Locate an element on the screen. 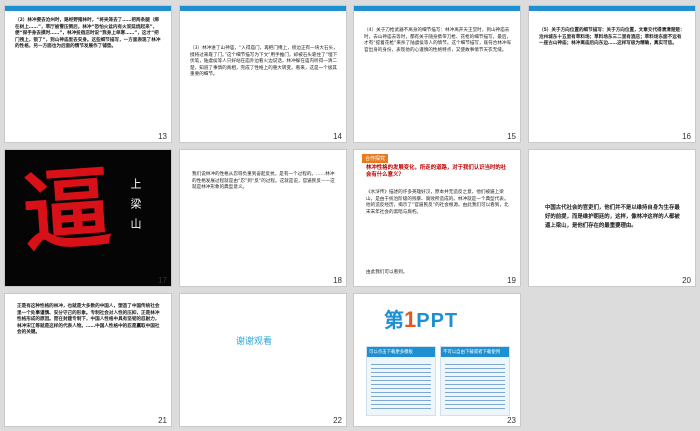  slide-number: 18 is located at coordinates (337, 280).